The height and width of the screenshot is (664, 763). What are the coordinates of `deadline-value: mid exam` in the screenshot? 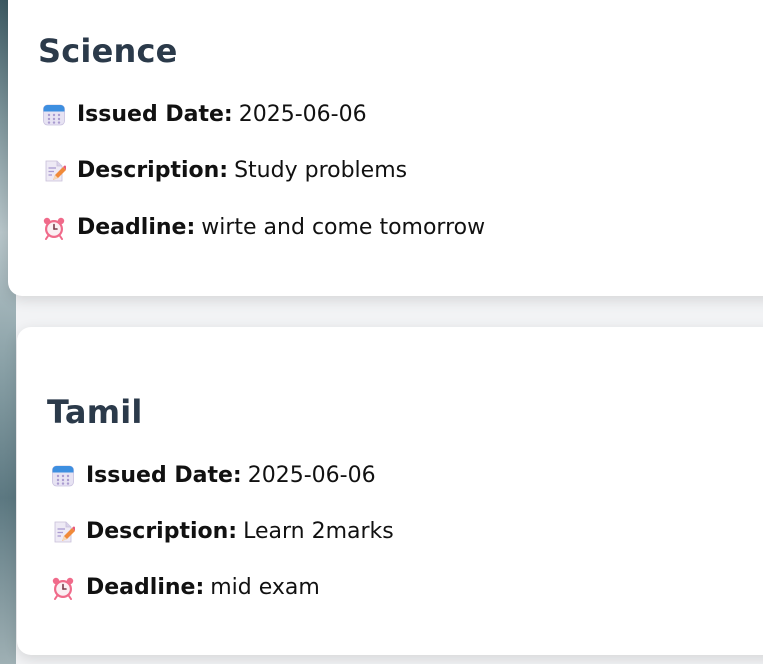 It's located at (265, 587).